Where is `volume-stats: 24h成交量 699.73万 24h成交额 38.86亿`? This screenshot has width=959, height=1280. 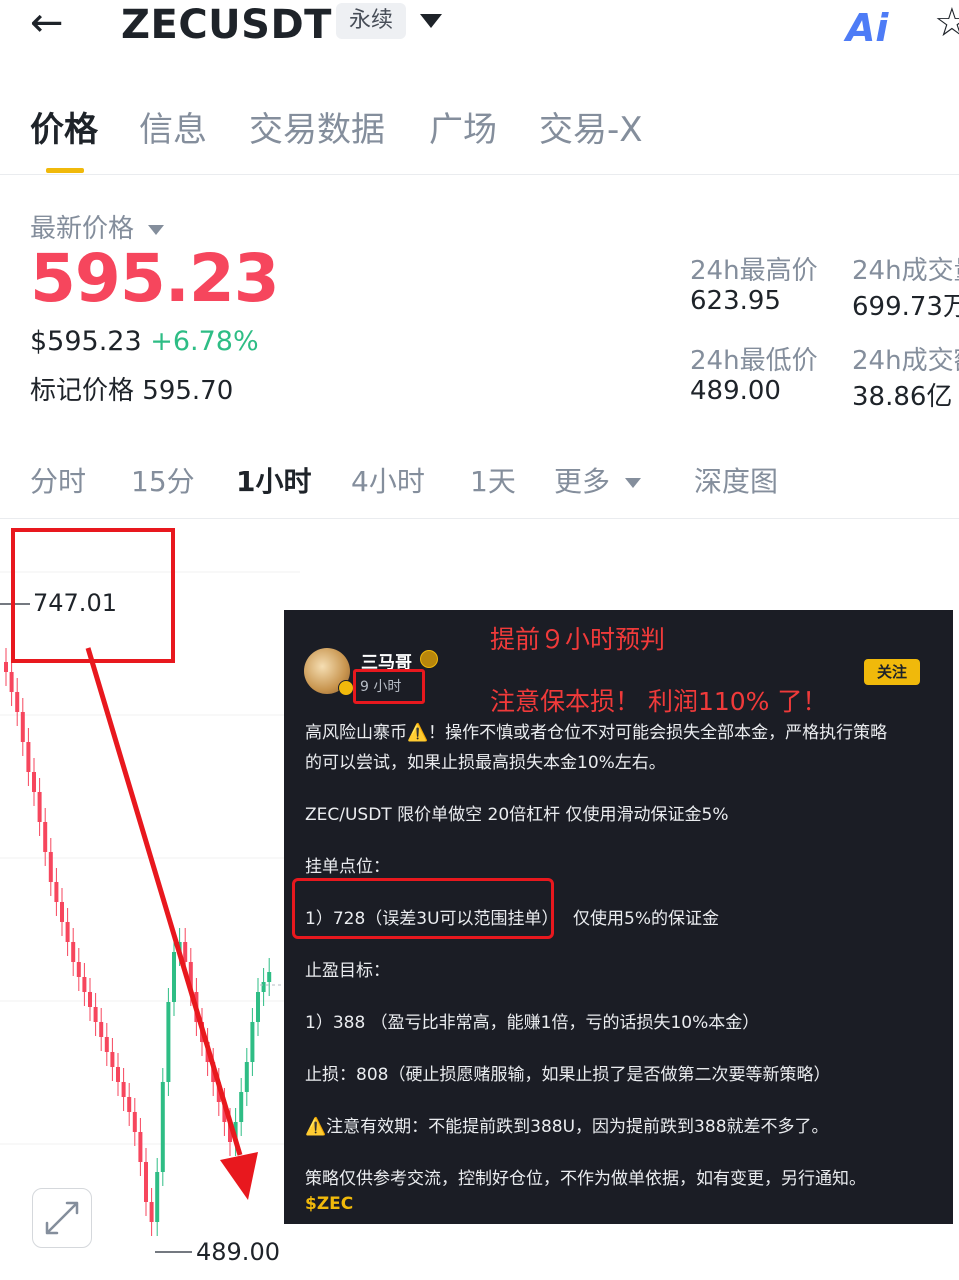
volume-stats: 24h成交量 699.73万 24h成交额 38.86亿 is located at coordinates (905, 330).